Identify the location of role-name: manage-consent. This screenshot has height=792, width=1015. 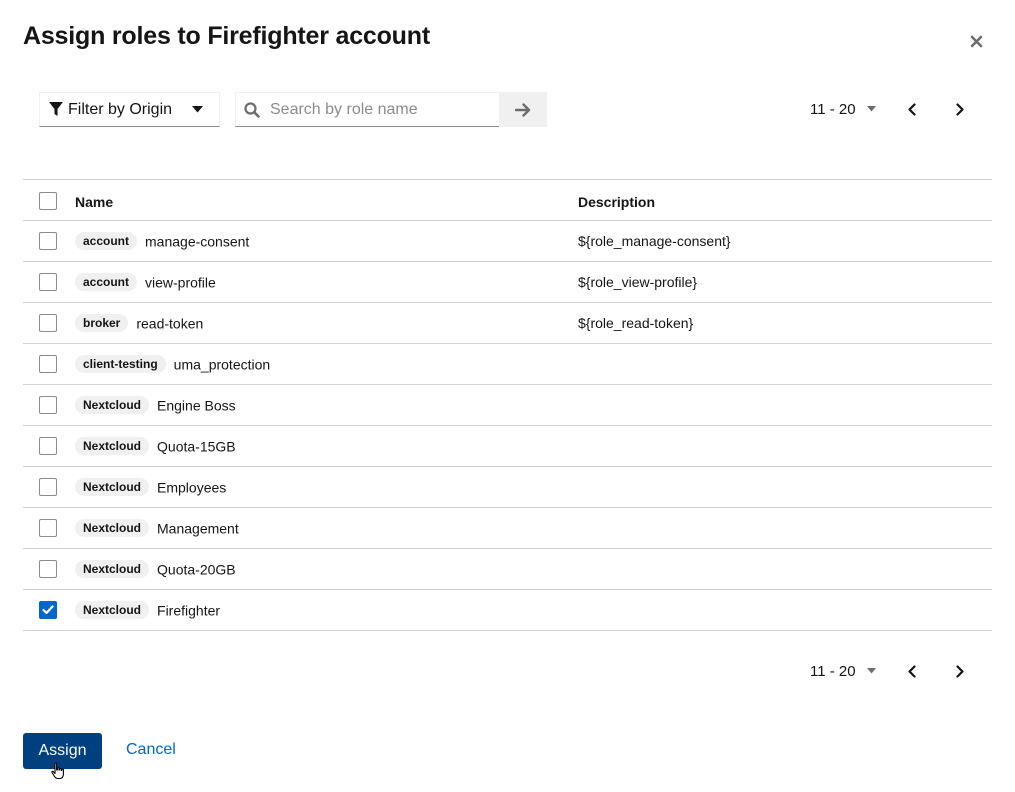
(197, 241).